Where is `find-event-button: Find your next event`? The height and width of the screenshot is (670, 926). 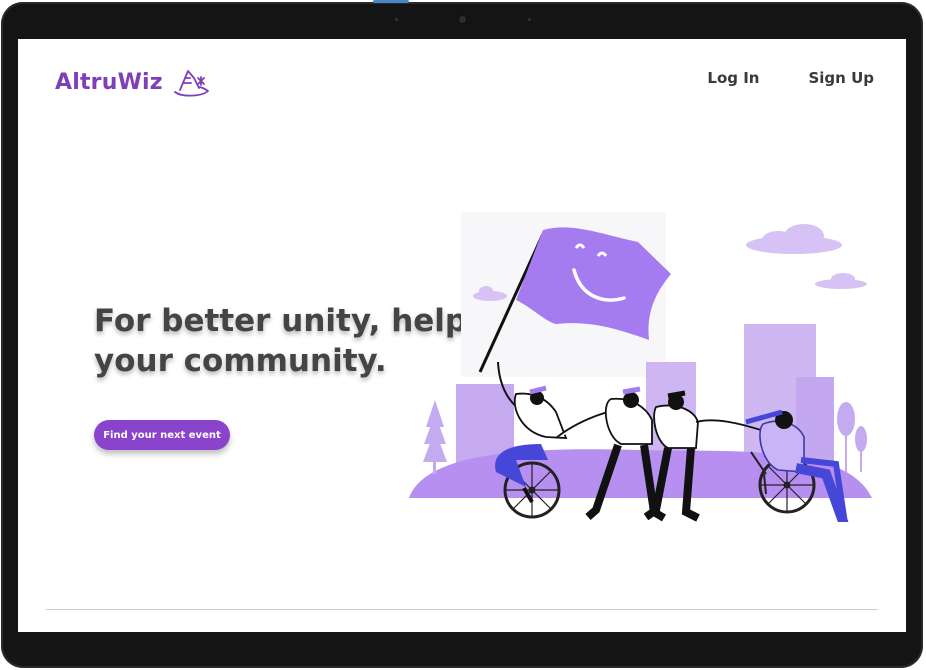
find-event-button: Find your next event is located at coordinates (162, 435).